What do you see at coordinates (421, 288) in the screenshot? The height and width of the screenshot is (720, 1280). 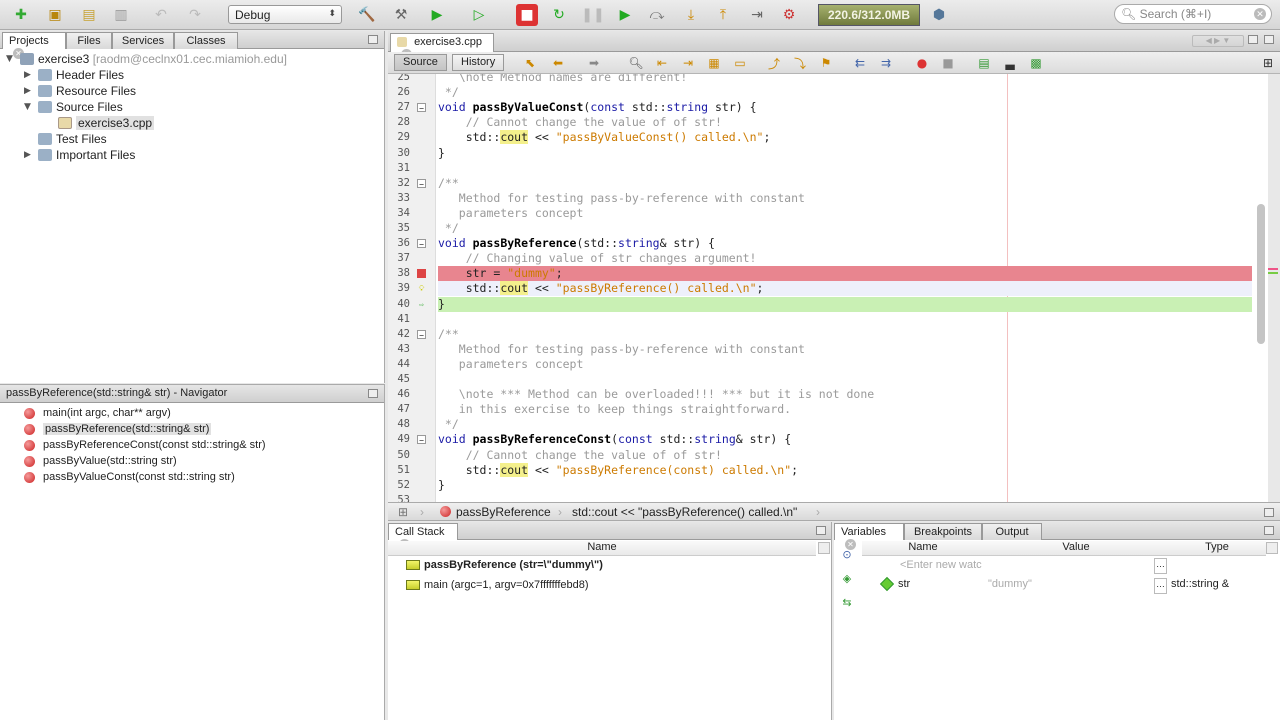 I see `hint-bulb-icon: 💡︎` at bounding box center [421, 288].